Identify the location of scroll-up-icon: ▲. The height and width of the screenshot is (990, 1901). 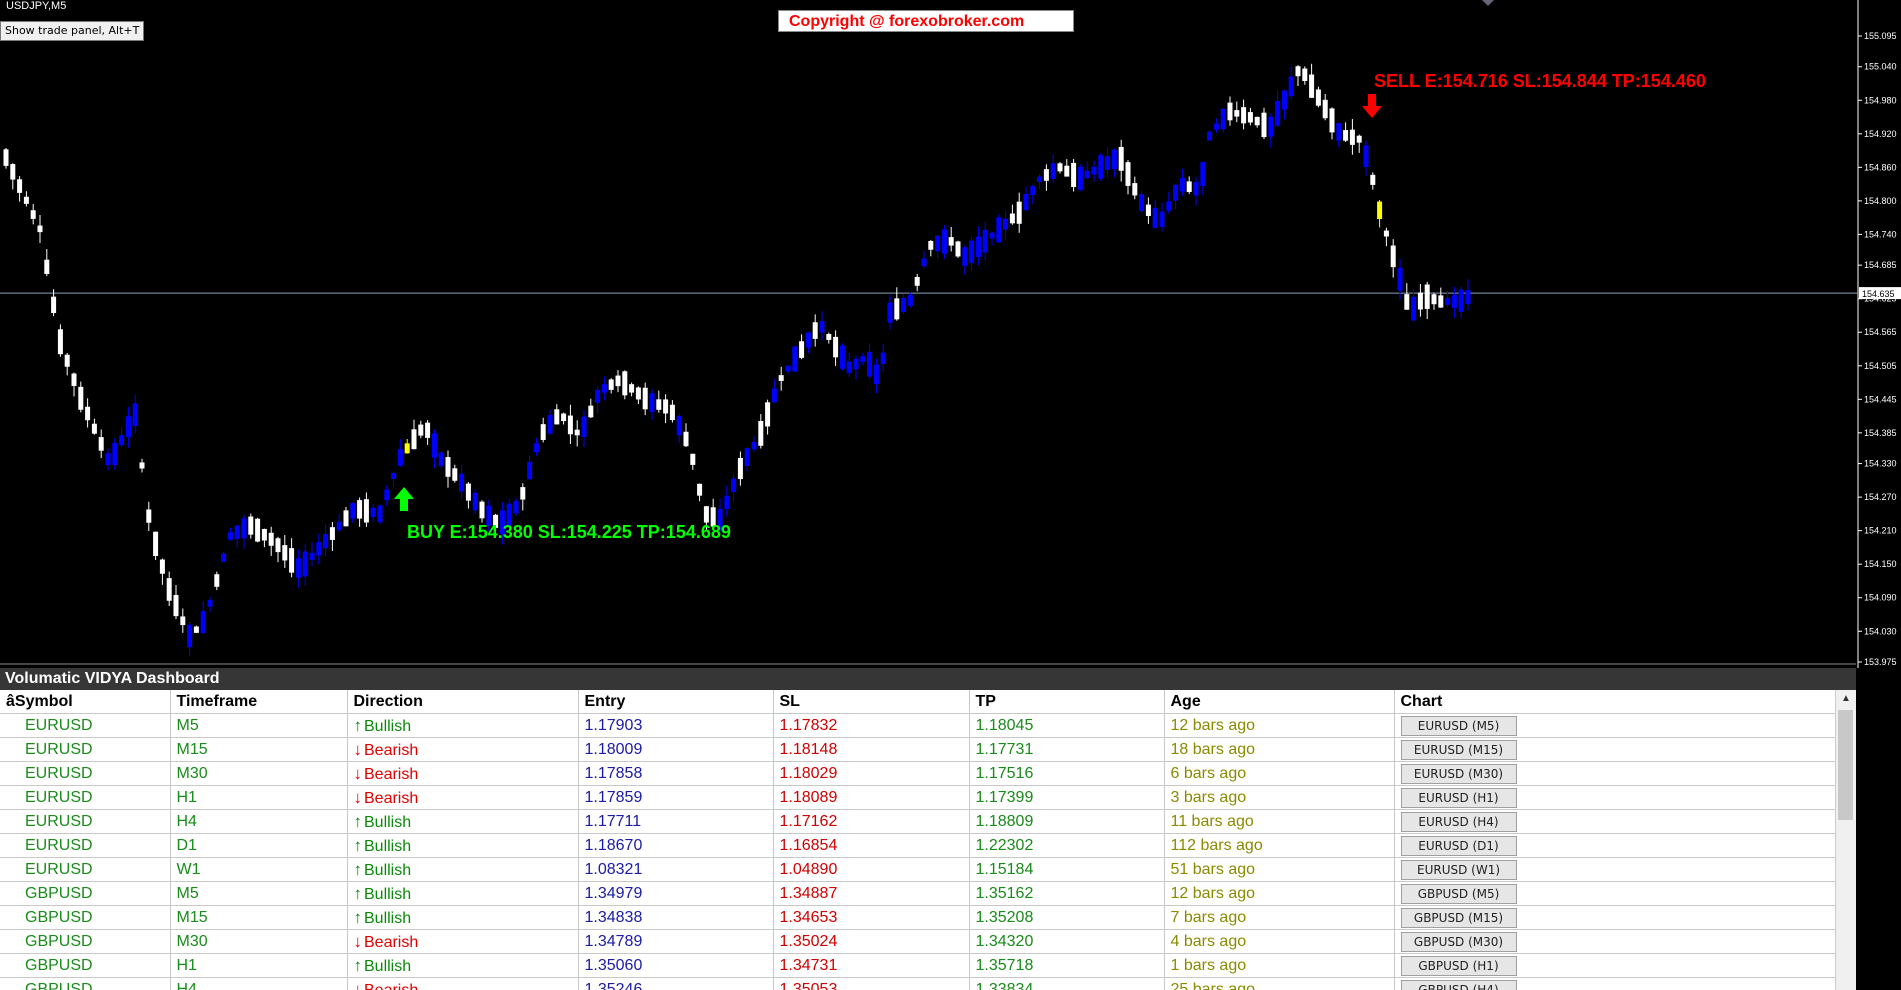
(1846, 699).